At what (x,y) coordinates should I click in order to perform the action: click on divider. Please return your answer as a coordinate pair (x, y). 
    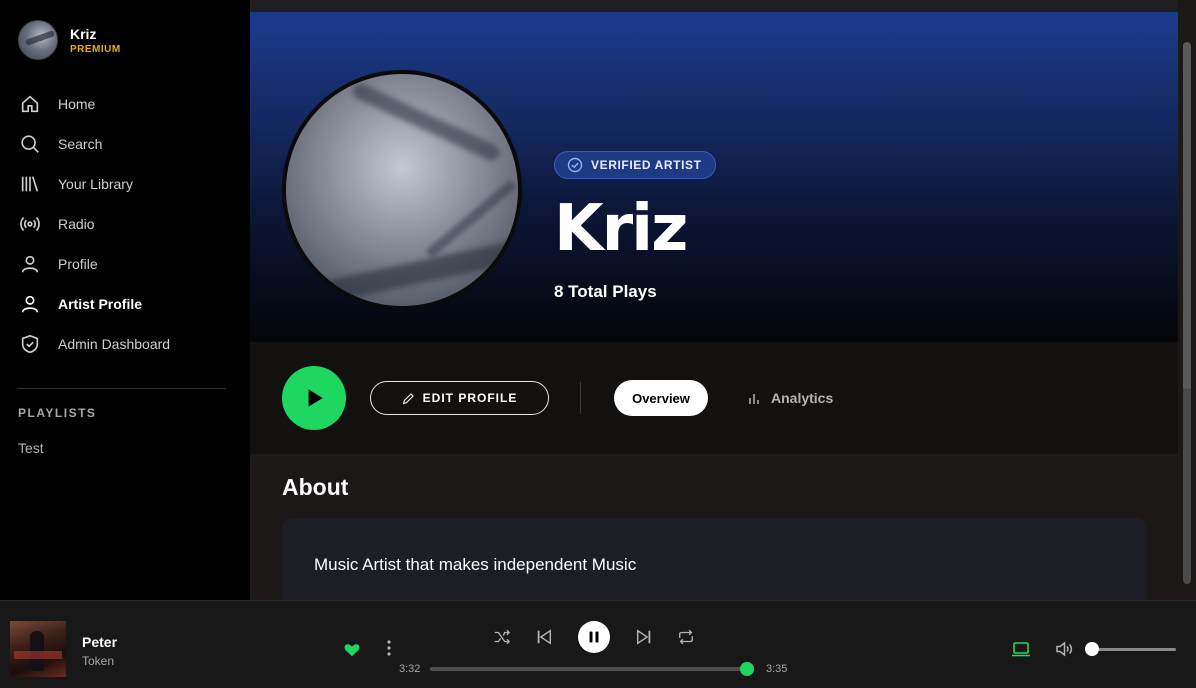
    Looking at the image, I should click on (580, 398).